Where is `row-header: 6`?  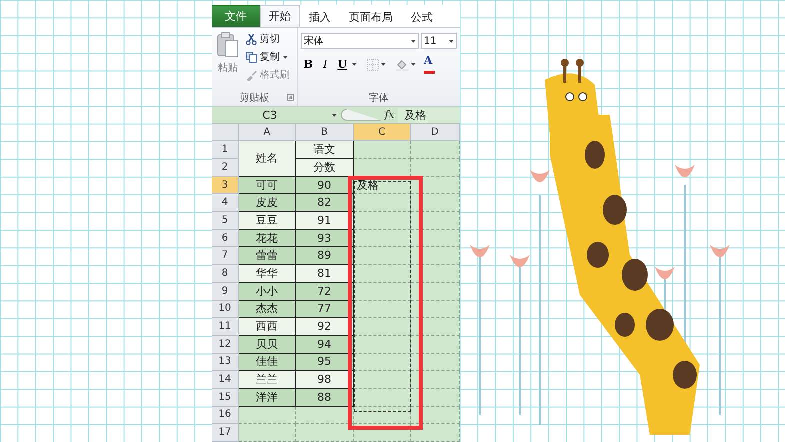 row-header: 6 is located at coordinates (225, 239).